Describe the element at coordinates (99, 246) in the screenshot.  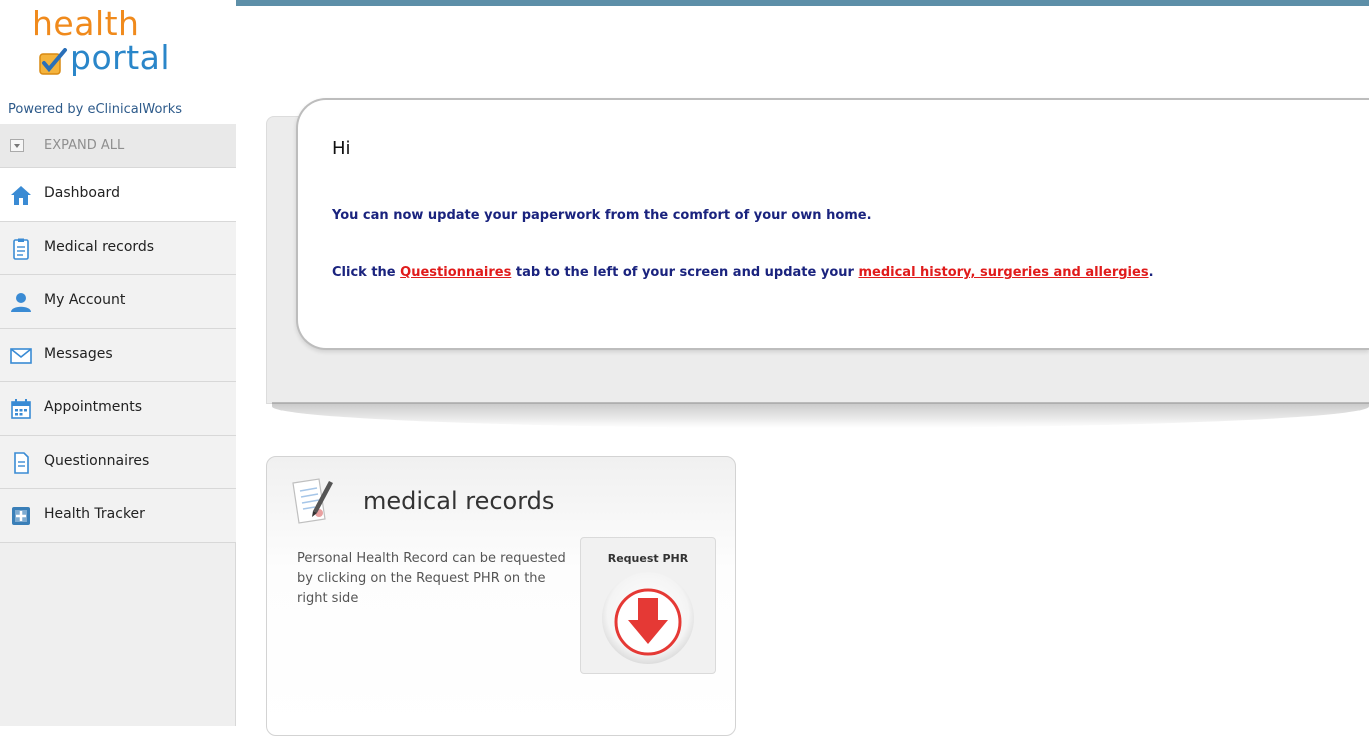
I see `sidebar-item-label: Medical records` at that location.